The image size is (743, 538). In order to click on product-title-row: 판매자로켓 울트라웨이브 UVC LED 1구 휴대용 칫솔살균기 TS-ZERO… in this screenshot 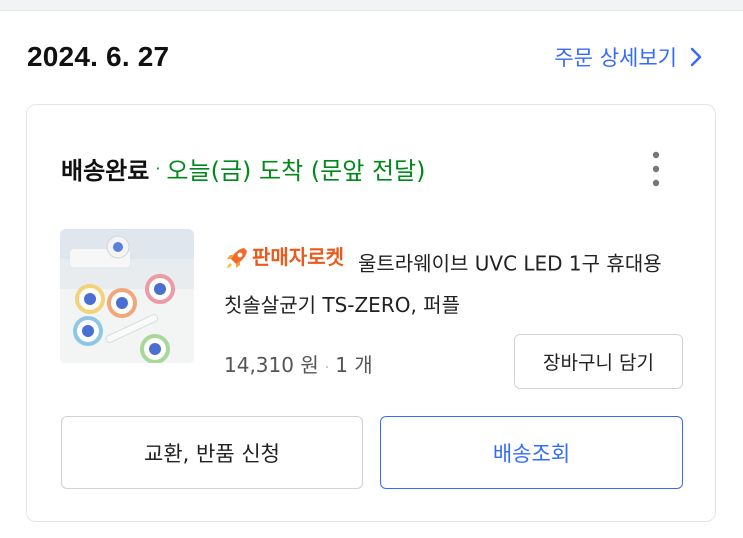, I will do `click(454, 281)`.